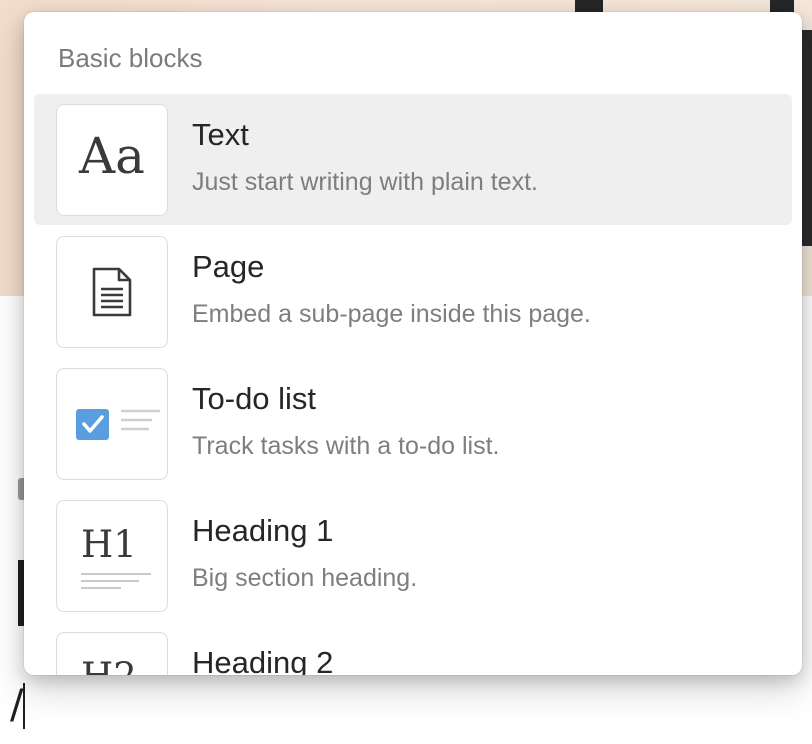 The width and height of the screenshot is (812, 744). What do you see at coordinates (346, 446) in the screenshot?
I see `menu-item-description: Track tasks with a to-do list.` at bounding box center [346, 446].